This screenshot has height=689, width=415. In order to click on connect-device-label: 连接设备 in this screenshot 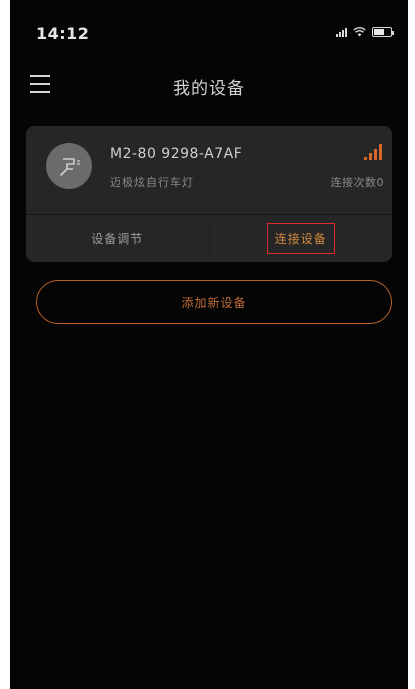, I will do `click(300, 238)`.